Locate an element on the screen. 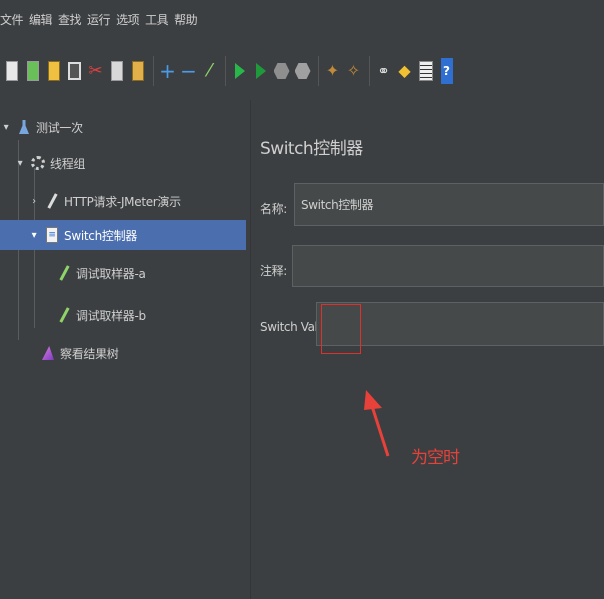 This screenshot has height=599, width=604. cut-icon: ✂ is located at coordinates (95, 71).